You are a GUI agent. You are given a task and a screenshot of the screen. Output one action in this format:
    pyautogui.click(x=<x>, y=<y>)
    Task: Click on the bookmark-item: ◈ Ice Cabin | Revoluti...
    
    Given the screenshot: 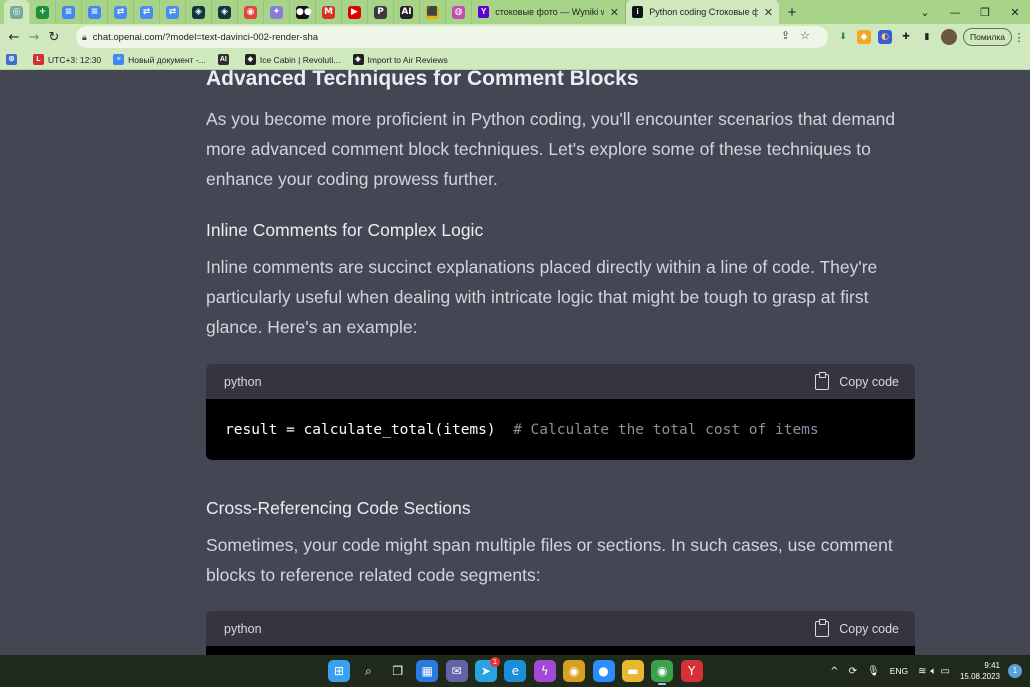 What is the action you would take?
    pyautogui.click(x=292, y=59)
    